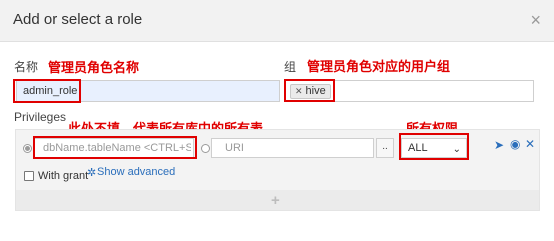  What do you see at coordinates (290, 67) in the screenshot?
I see `group-label: 组` at bounding box center [290, 67].